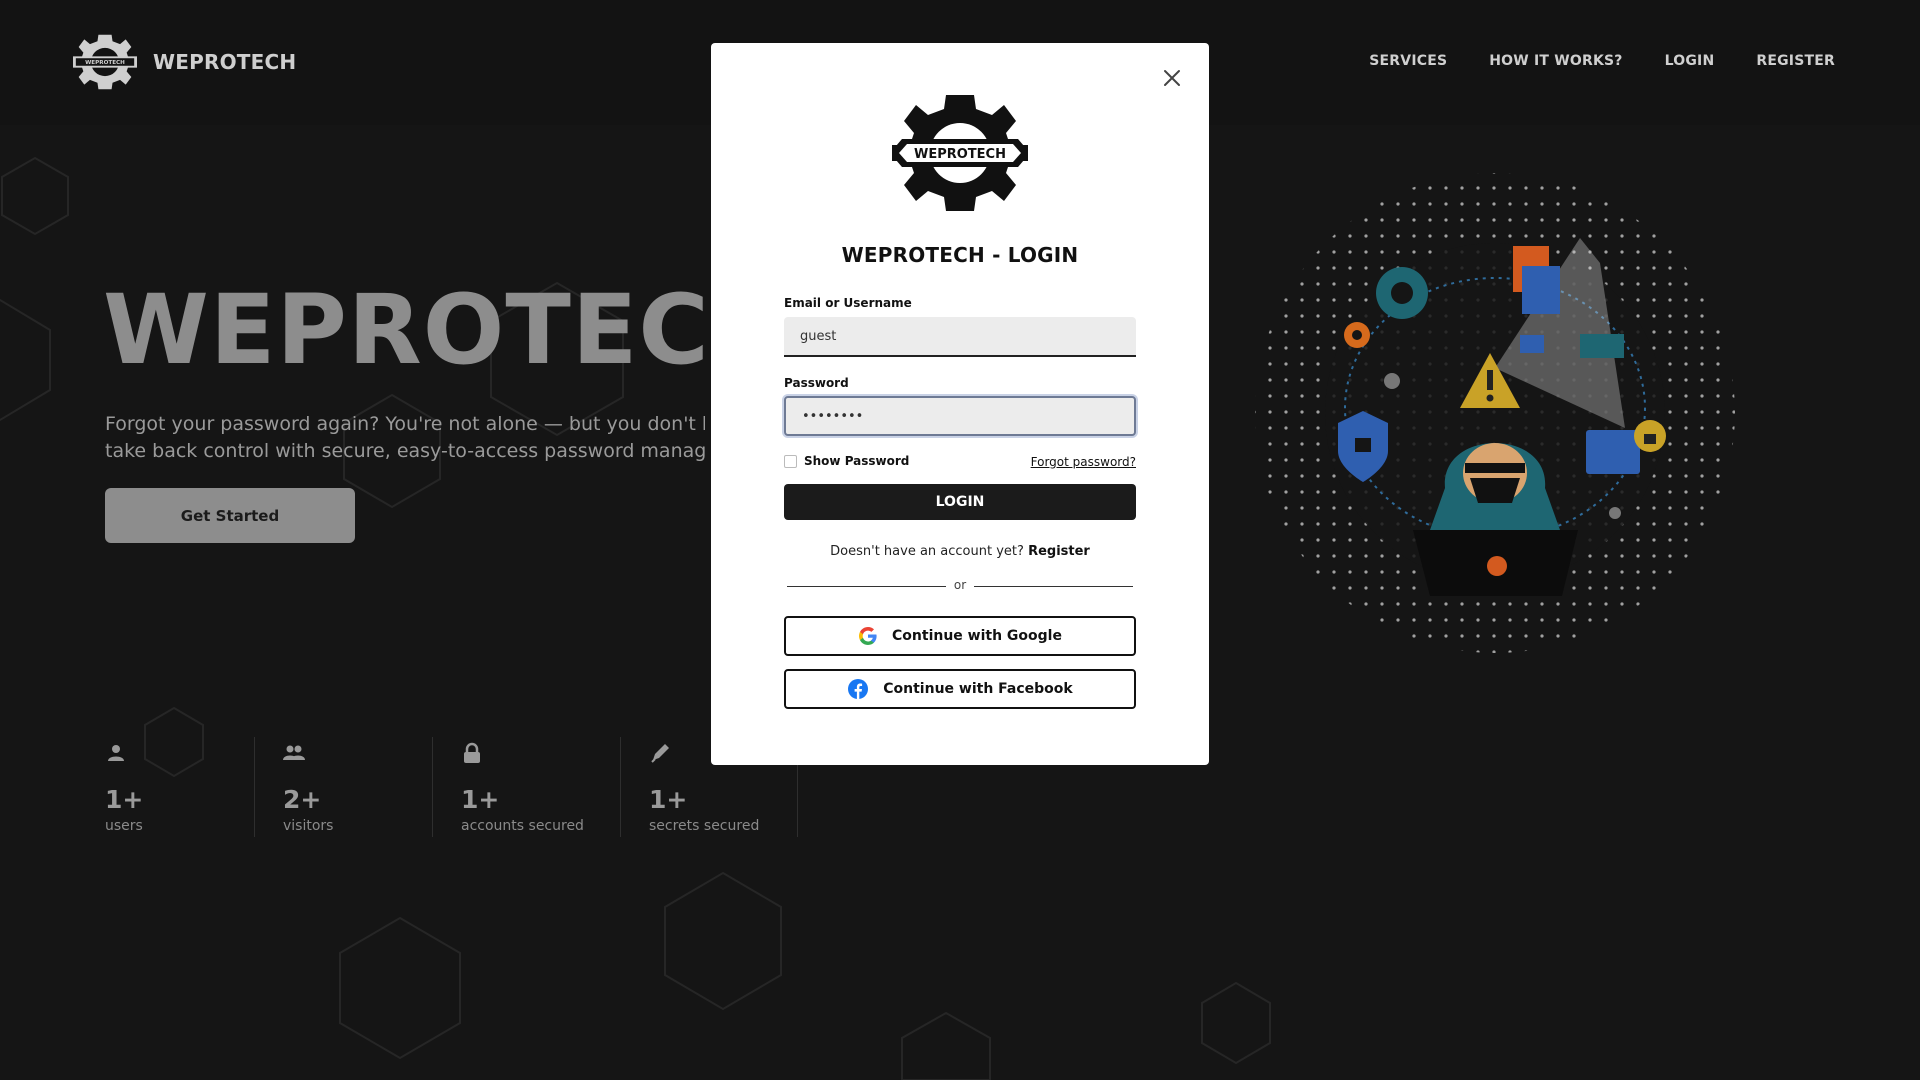  I want to click on logo-text: WEPROTECH, so click(105, 63).